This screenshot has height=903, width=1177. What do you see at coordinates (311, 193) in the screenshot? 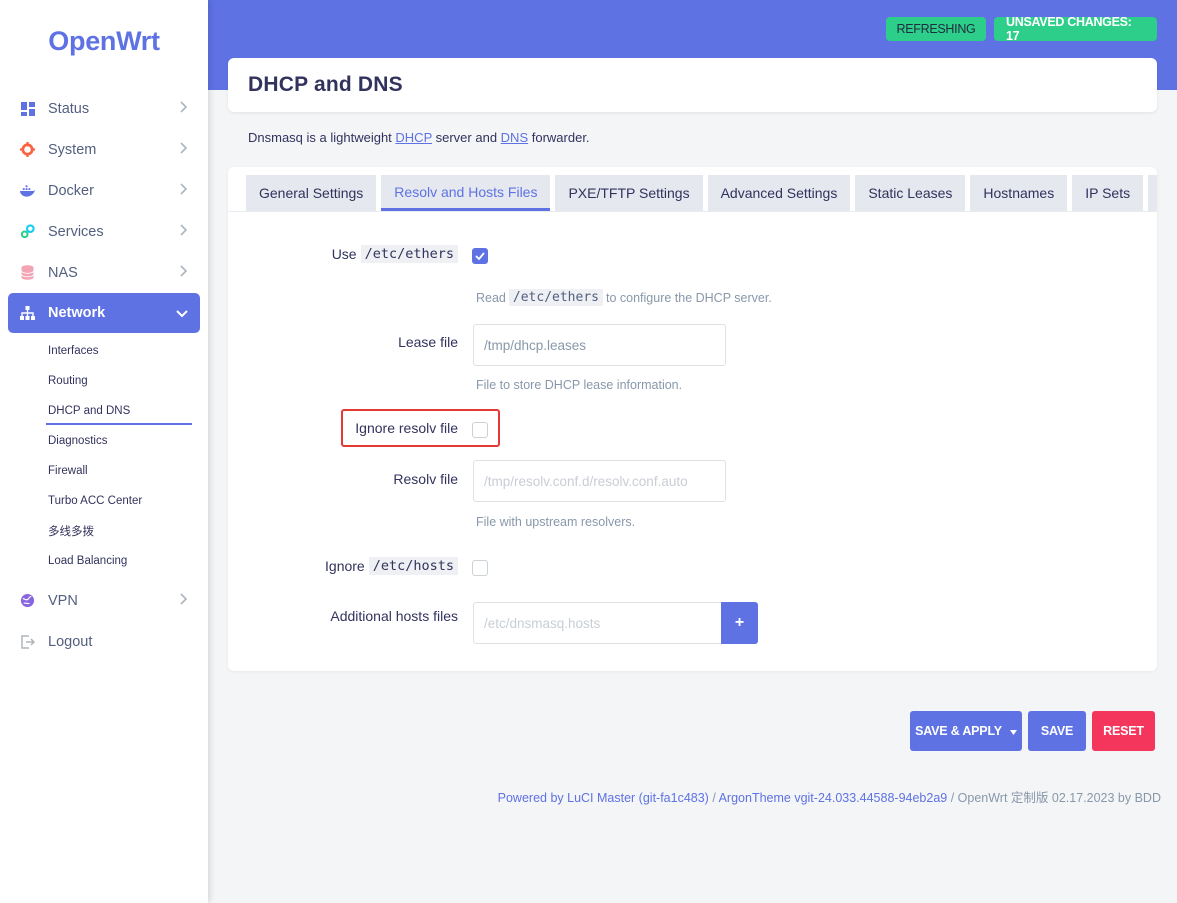
I see `tab-general-settings: General Settings` at bounding box center [311, 193].